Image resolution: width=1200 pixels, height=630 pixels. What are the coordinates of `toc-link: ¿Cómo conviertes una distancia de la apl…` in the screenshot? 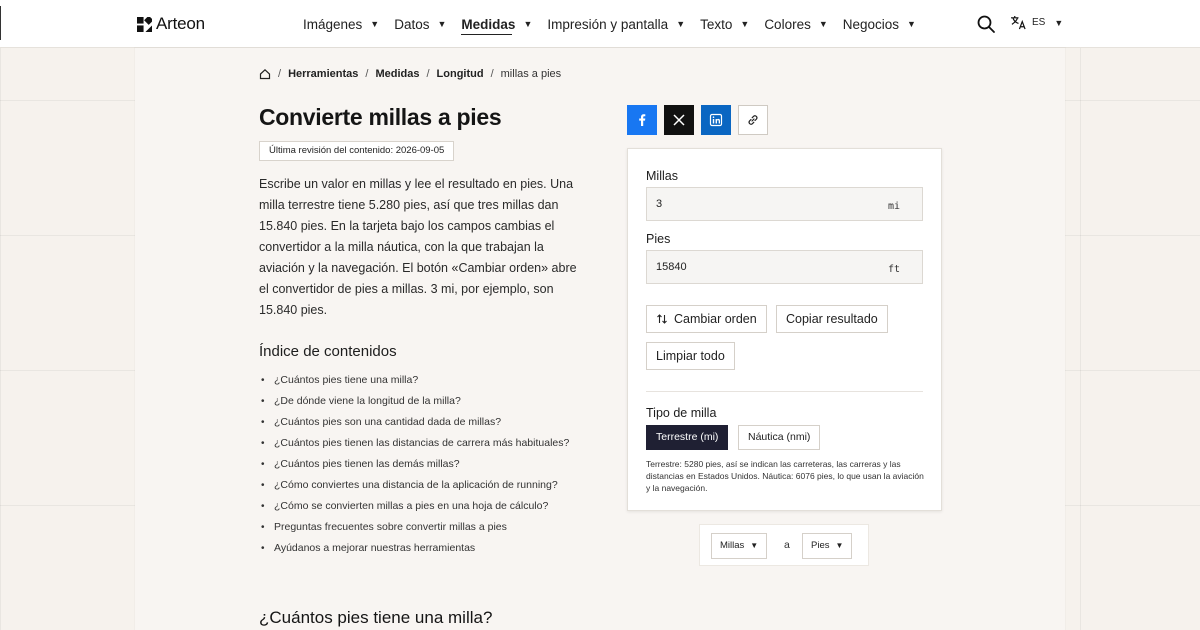 It's located at (414, 485).